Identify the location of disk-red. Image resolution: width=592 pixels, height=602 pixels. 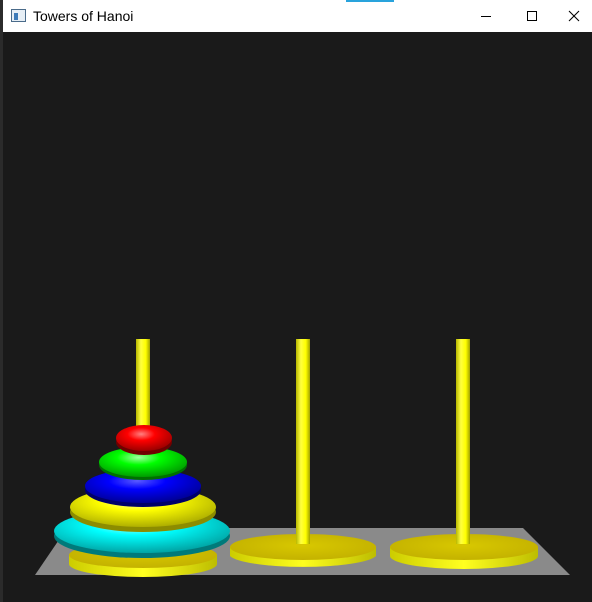
(144, 440).